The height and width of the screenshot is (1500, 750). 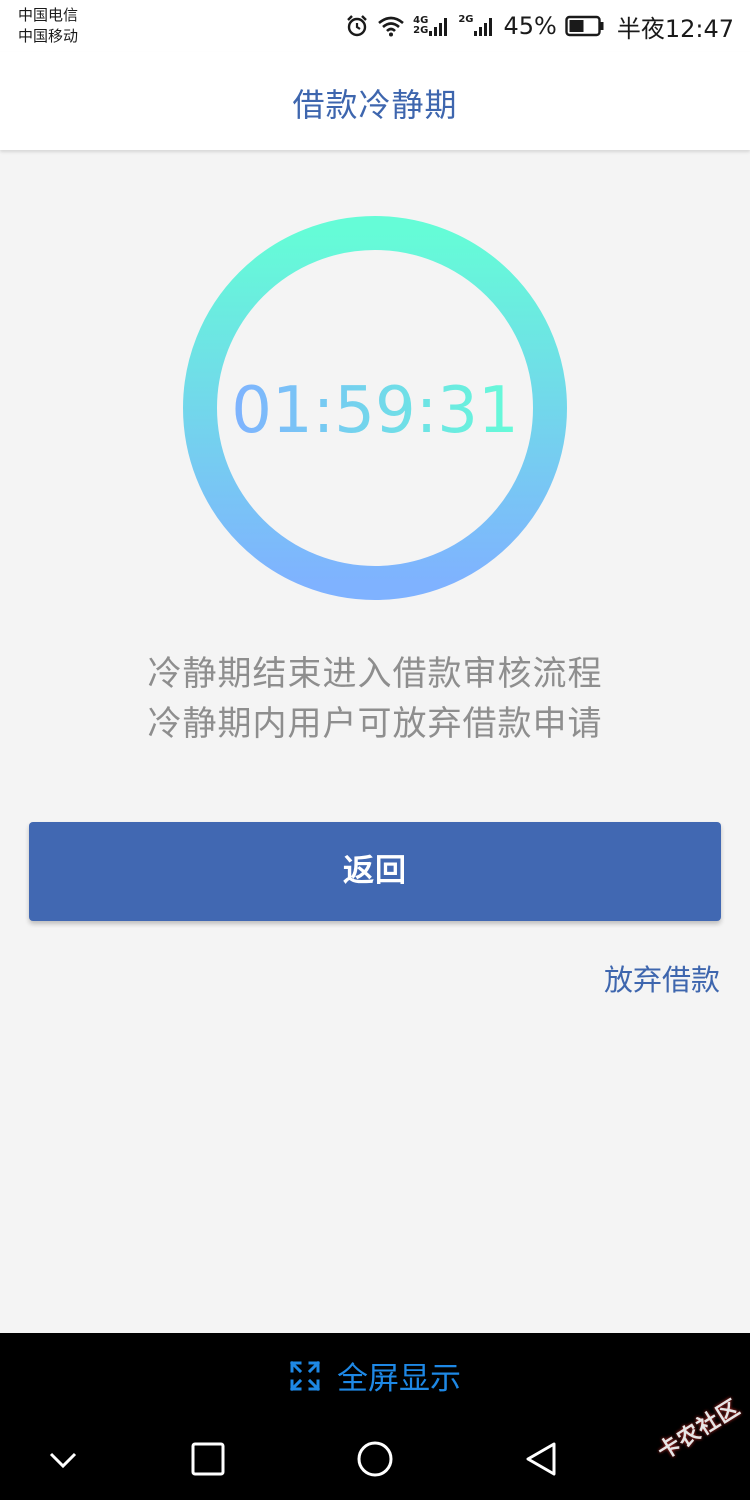 I want to click on battery-percent: 45%, so click(x=530, y=26).